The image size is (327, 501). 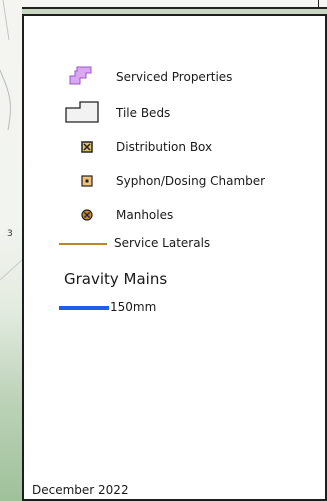 I want to click on map-linework, so click(x=11, y=140).